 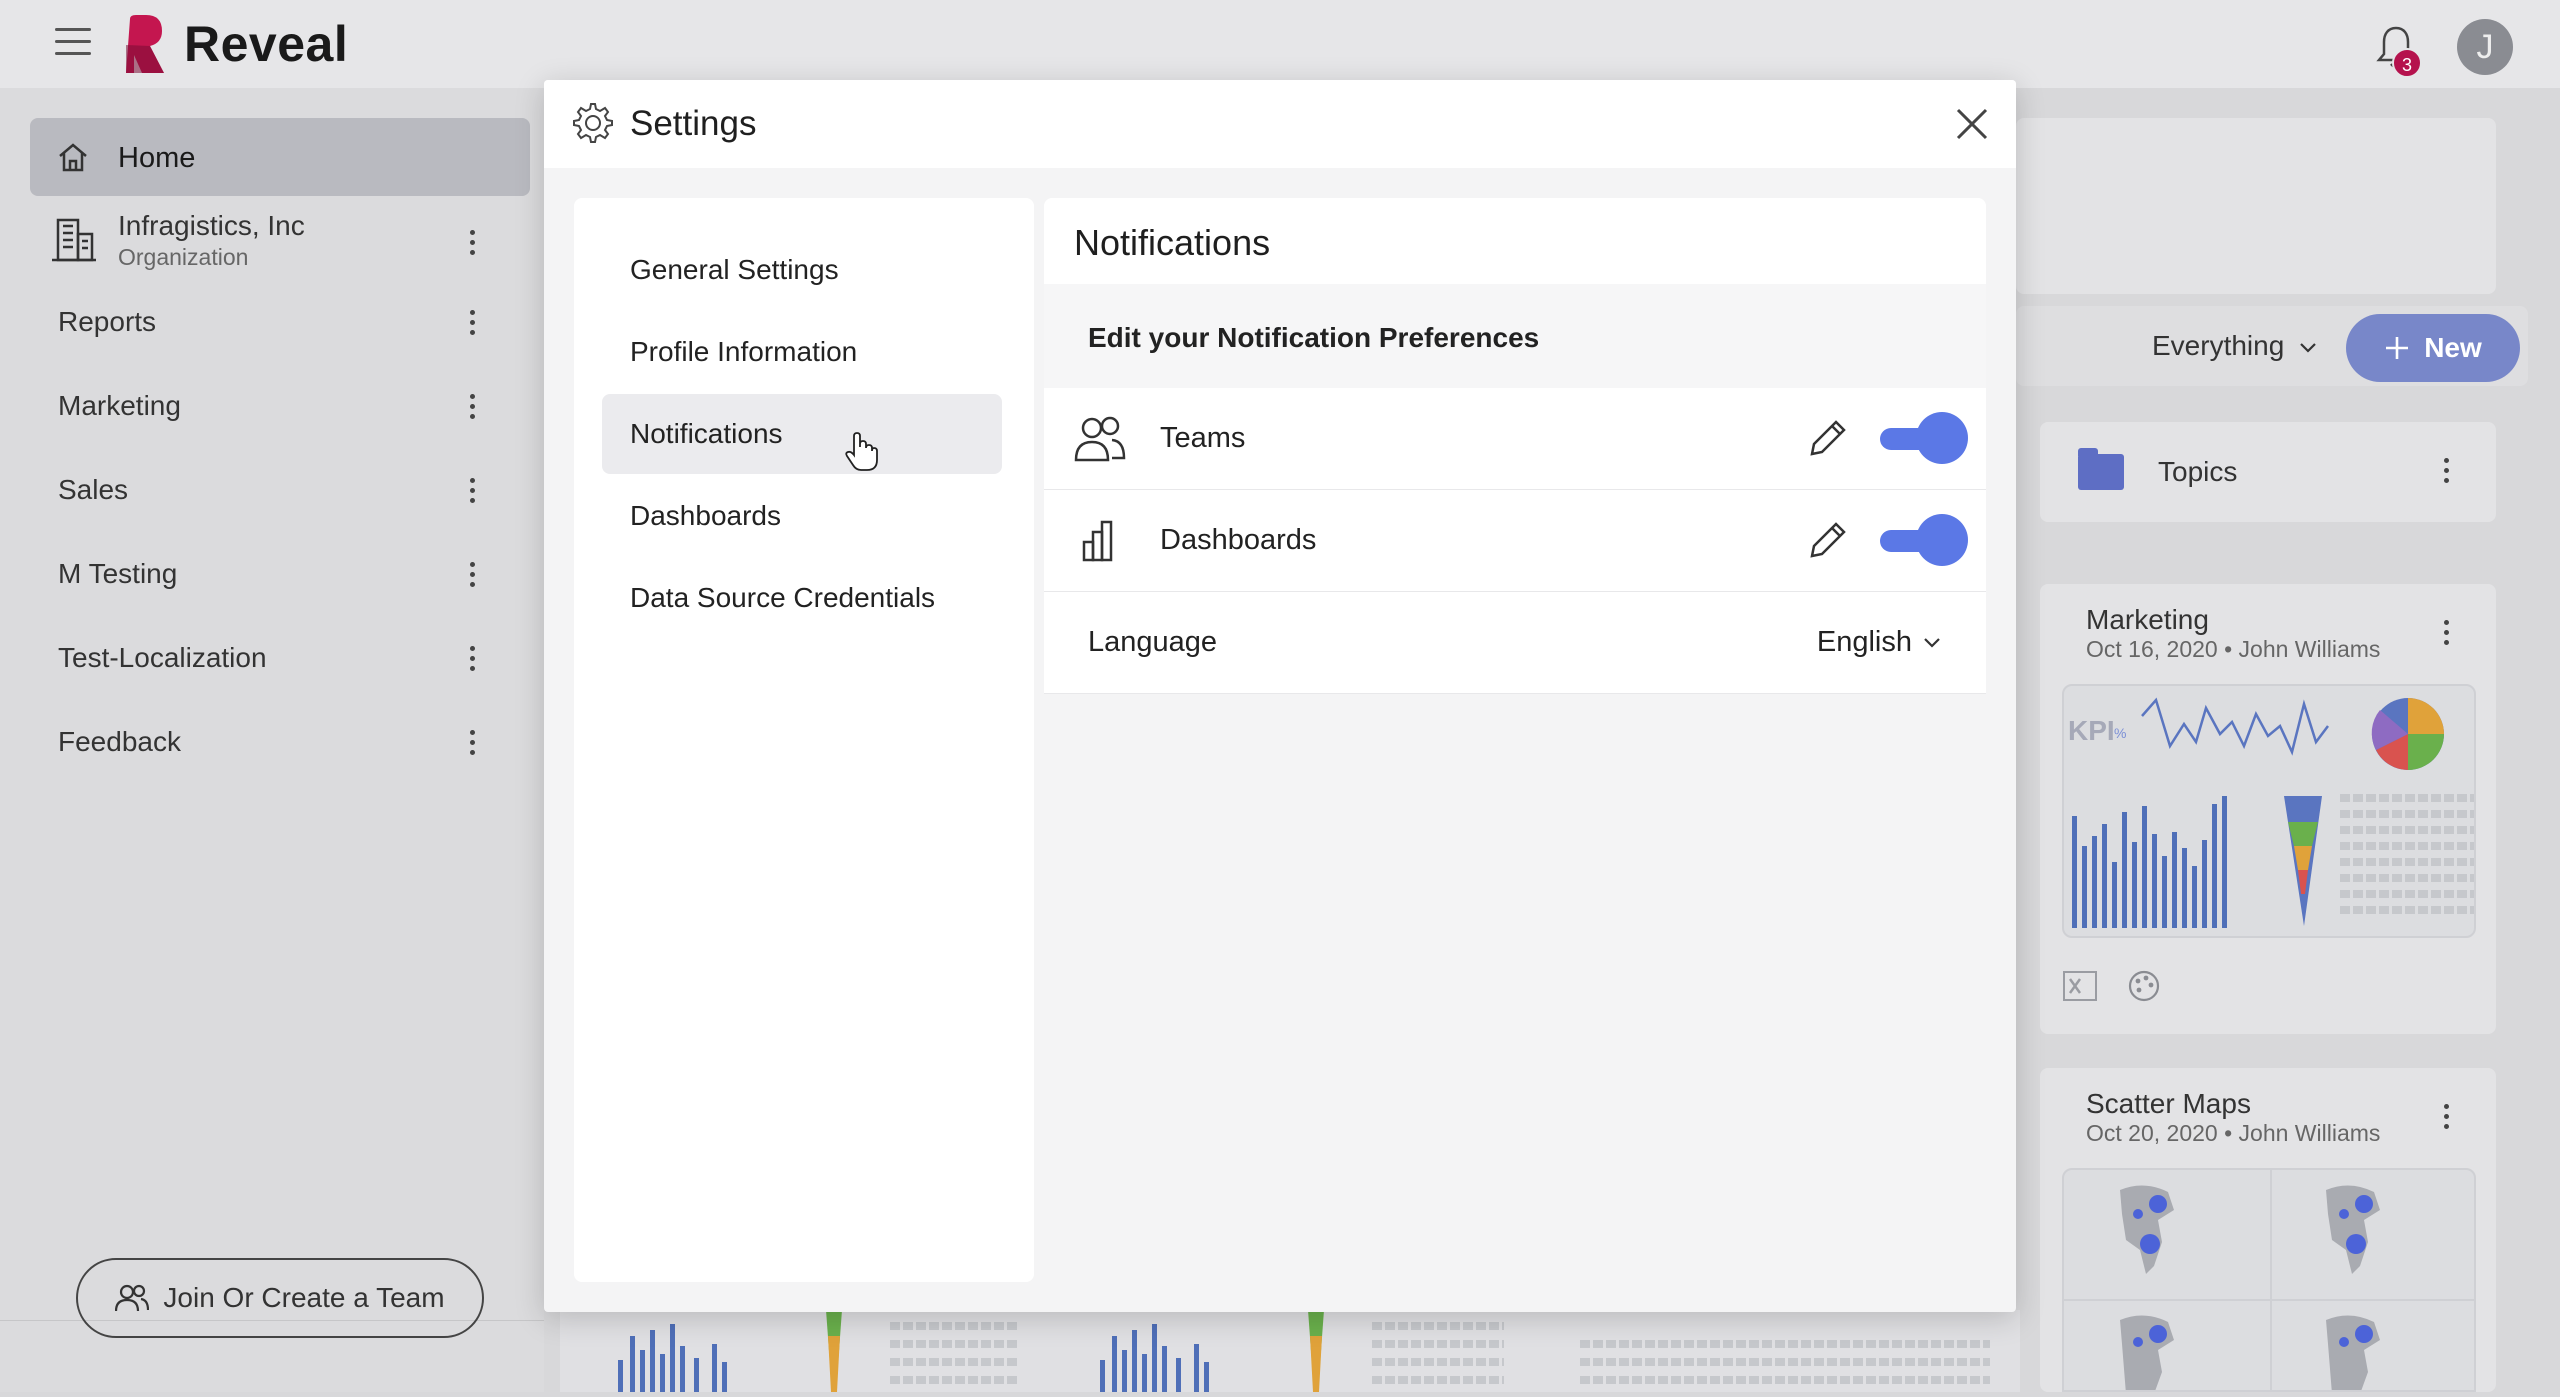 I want to click on sidebar-item-sales: Sales, so click(x=93, y=490).